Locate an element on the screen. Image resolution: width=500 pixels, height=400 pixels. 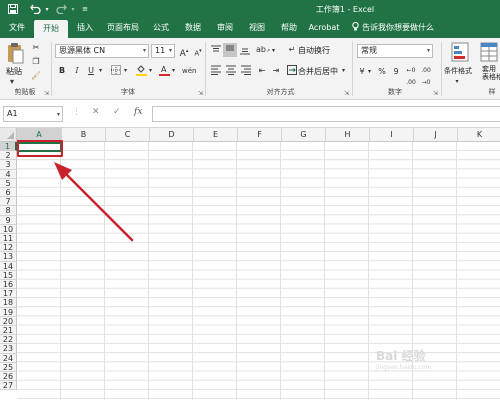
tell-me-search: 告诉我你想要做什么 is located at coordinates (397, 28).